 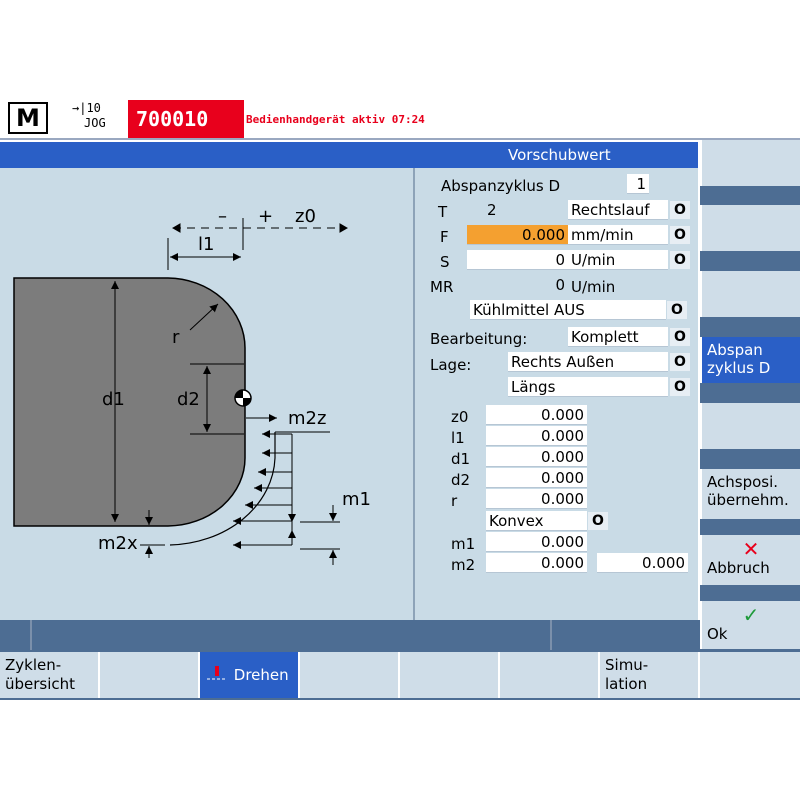 I want to click on position-field: Rechts Außen, so click(x=588, y=362).